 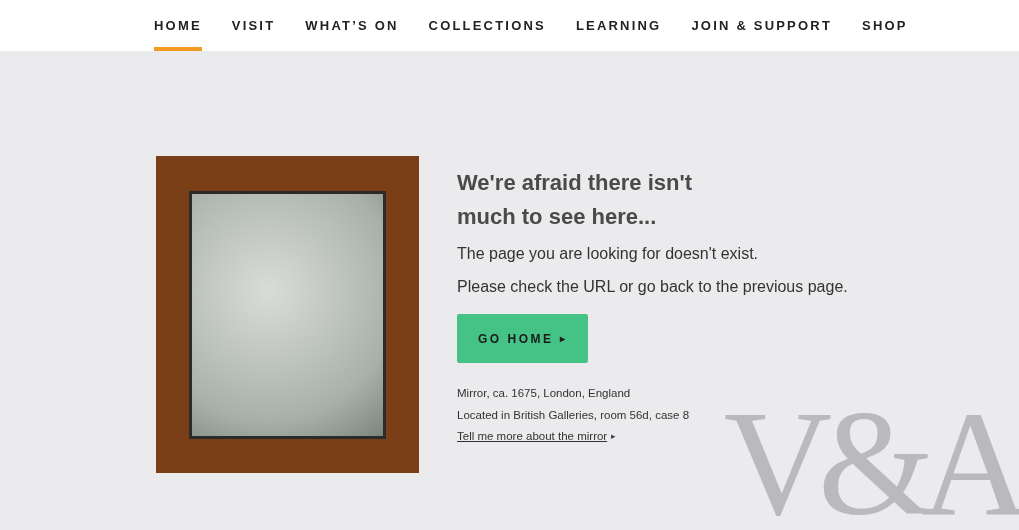 What do you see at coordinates (762, 25) in the screenshot?
I see `nav-tab: JOIN & SUPPORT` at bounding box center [762, 25].